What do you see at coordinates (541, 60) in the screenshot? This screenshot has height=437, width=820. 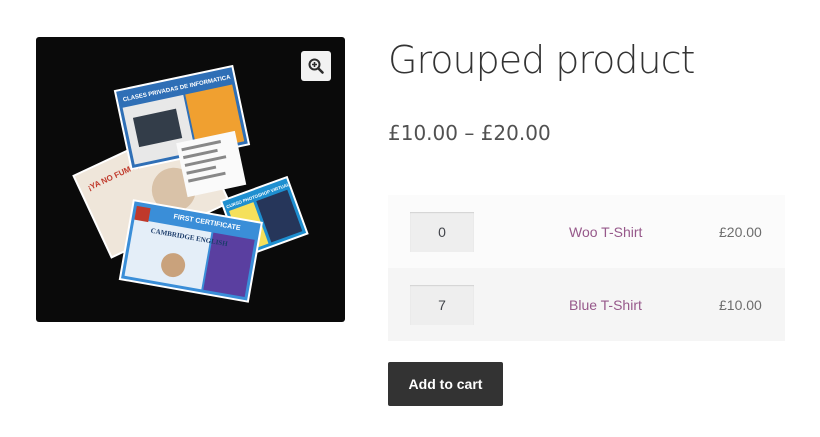 I see `product-title: Grouped product` at bounding box center [541, 60].